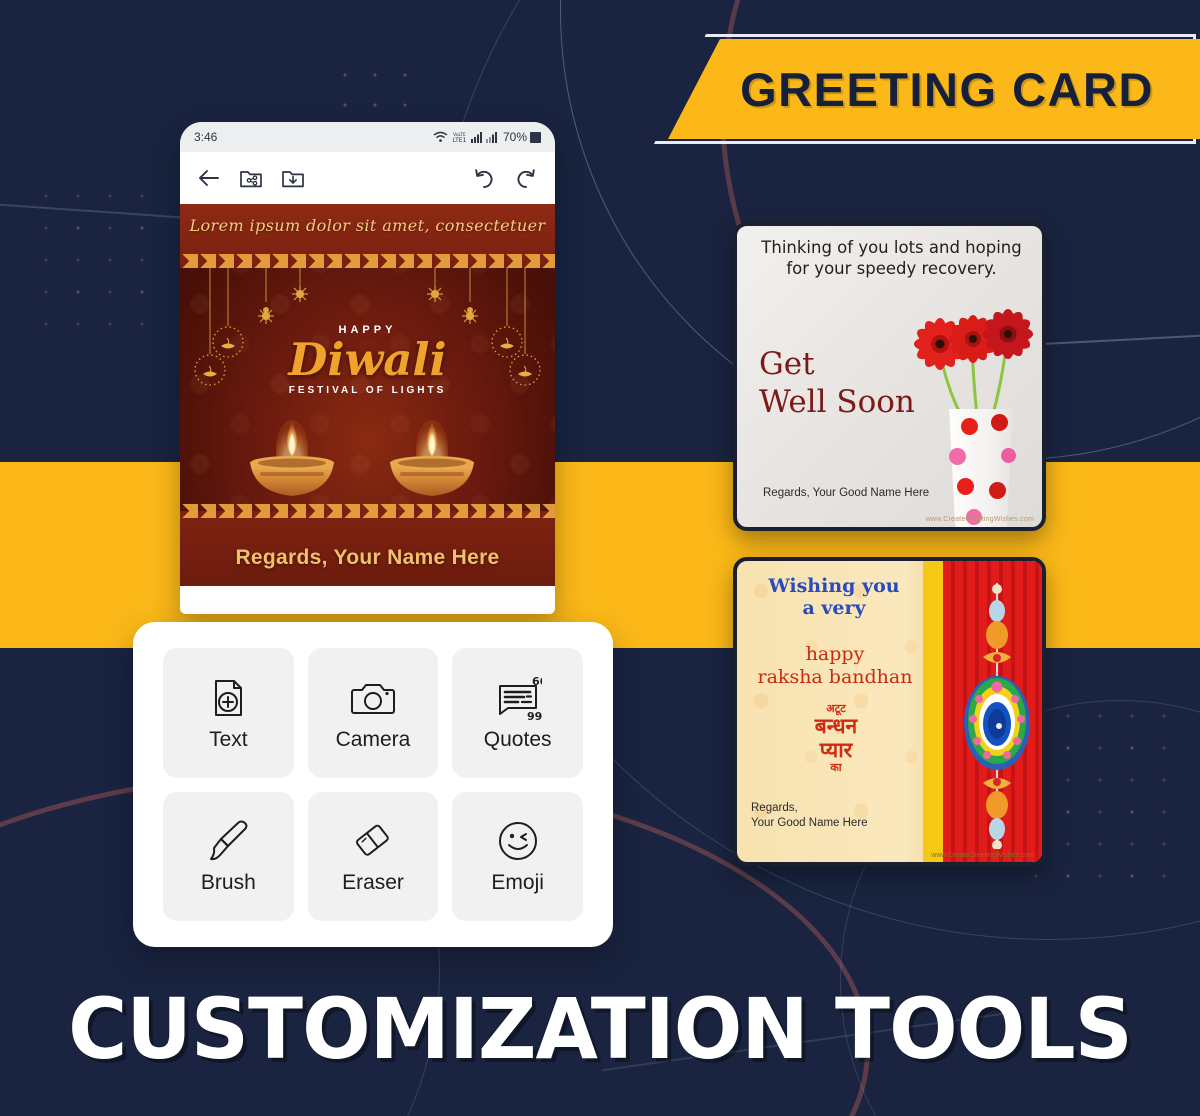 The height and width of the screenshot is (1116, 1200). I want to click on tool-label: Text, so click(228, 739).